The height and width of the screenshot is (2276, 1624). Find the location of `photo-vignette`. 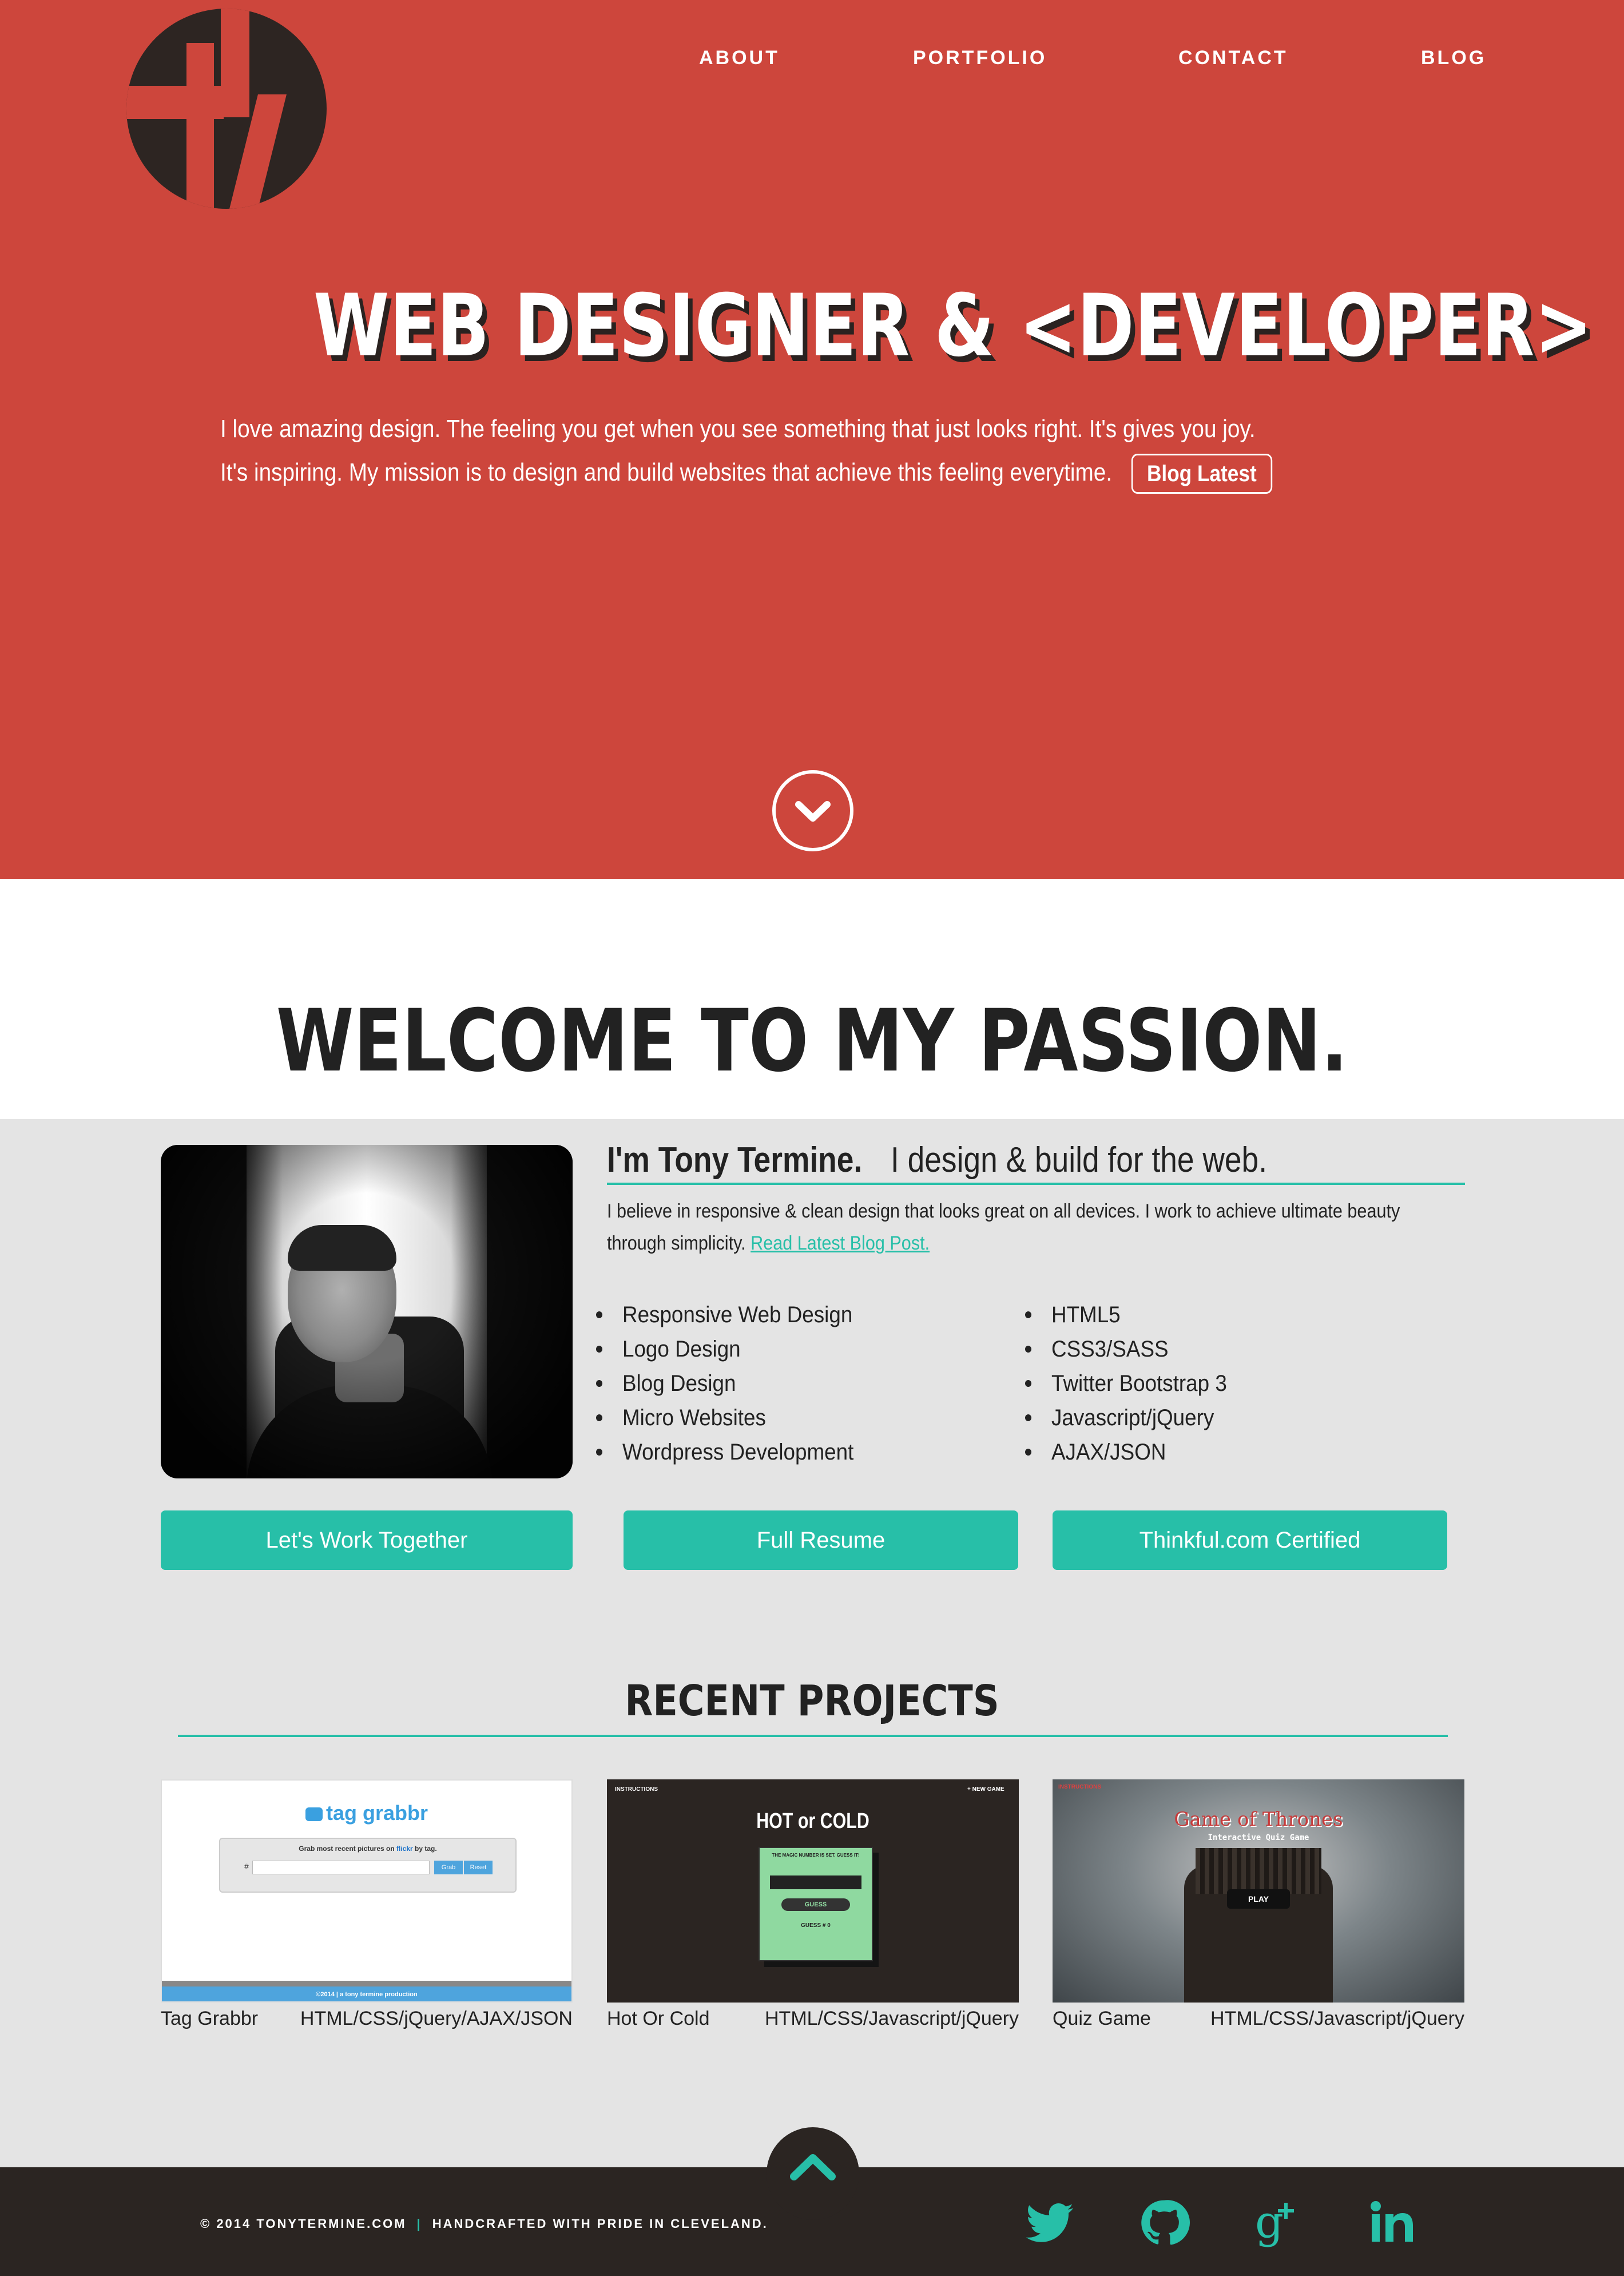

photo-vignette is located at coordinates (367, 1311).